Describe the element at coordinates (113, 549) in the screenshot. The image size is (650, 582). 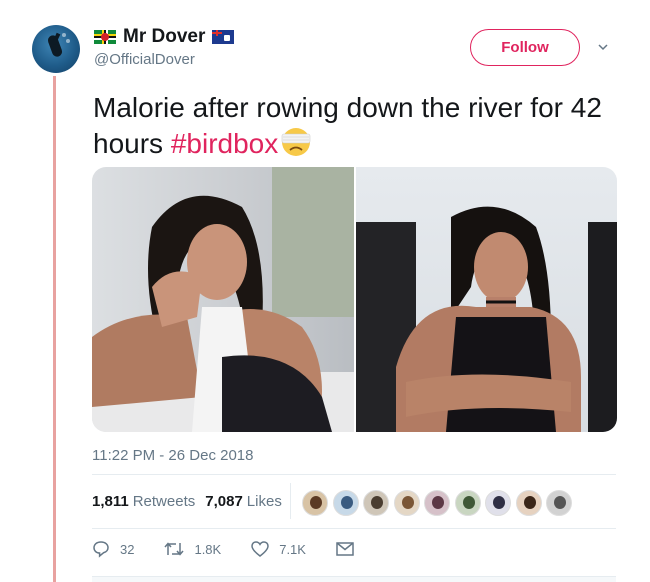
I see `reply-button: 32` at that location.